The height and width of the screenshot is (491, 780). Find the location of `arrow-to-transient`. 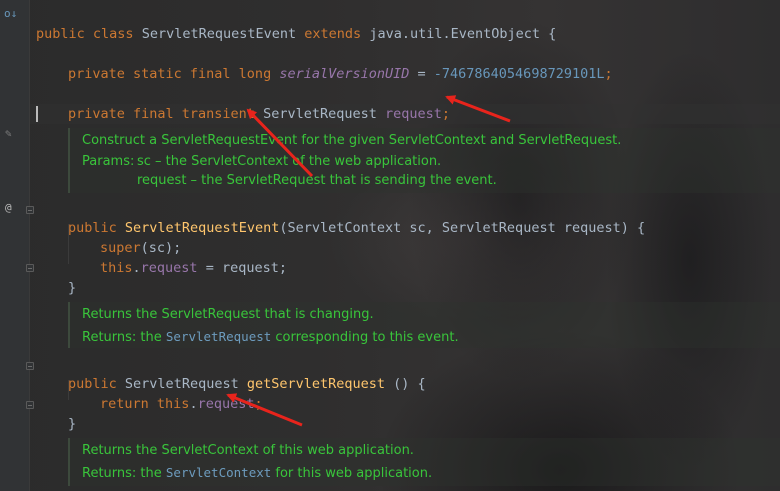

arrow-to-transient is located at coordinates (280, 143).